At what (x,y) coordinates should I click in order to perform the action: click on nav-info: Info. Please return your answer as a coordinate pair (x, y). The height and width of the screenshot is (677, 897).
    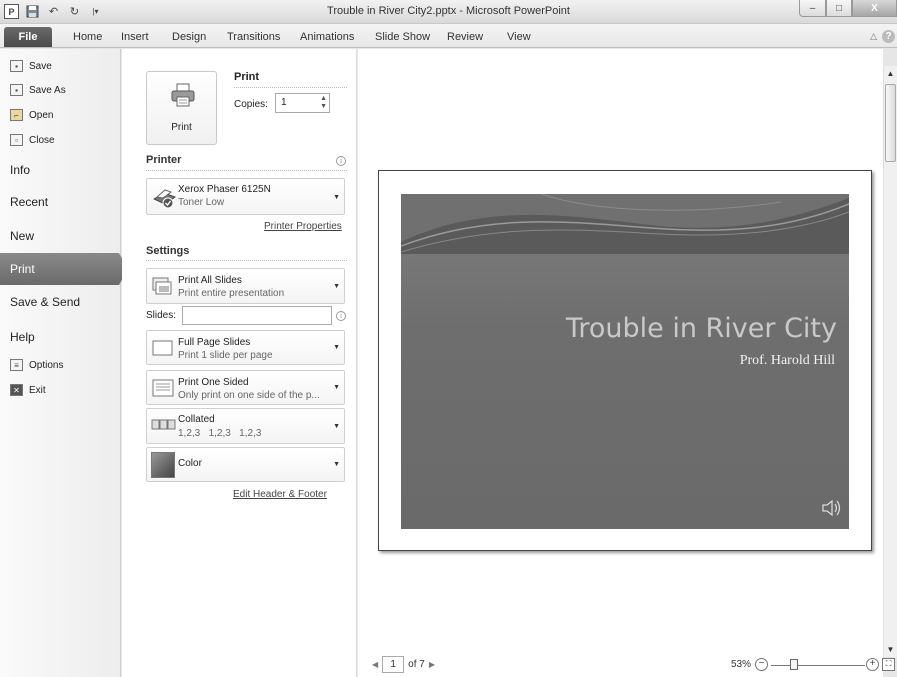
    Looking at the image, I should click on (20, 170).